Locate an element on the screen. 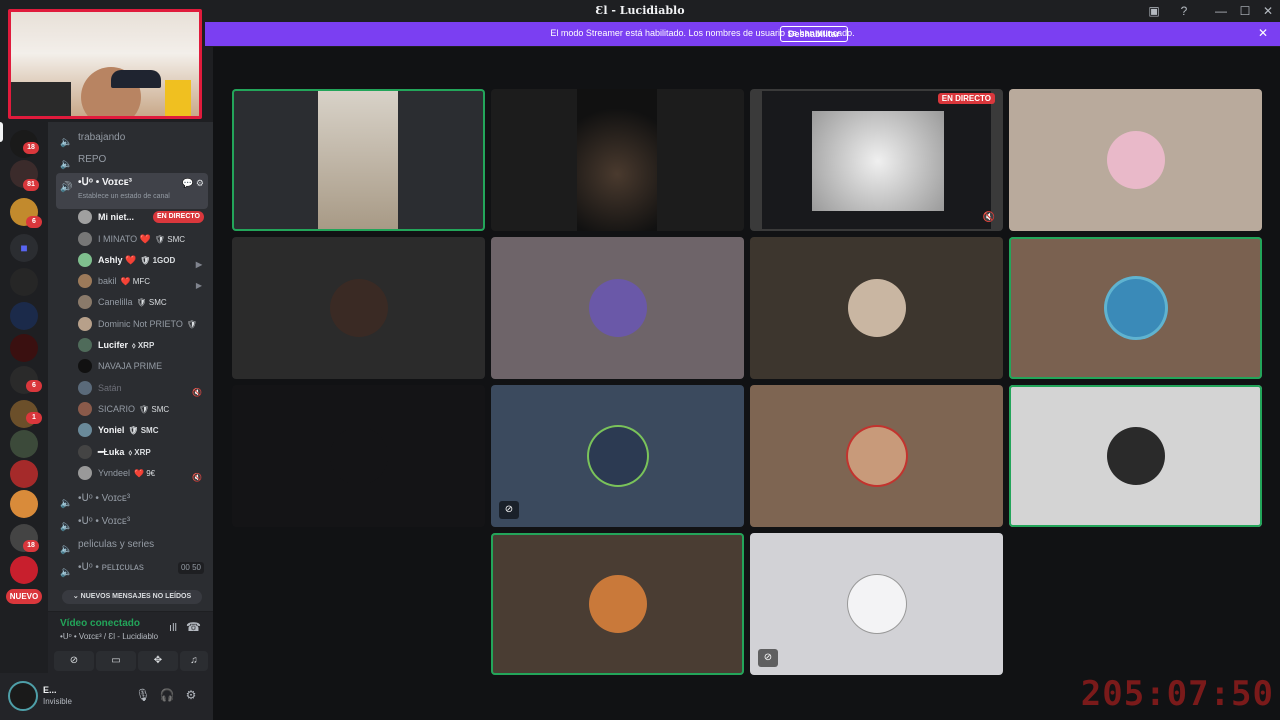  stream-timer: 205:07:50 is located at coordinates (1177, 694).